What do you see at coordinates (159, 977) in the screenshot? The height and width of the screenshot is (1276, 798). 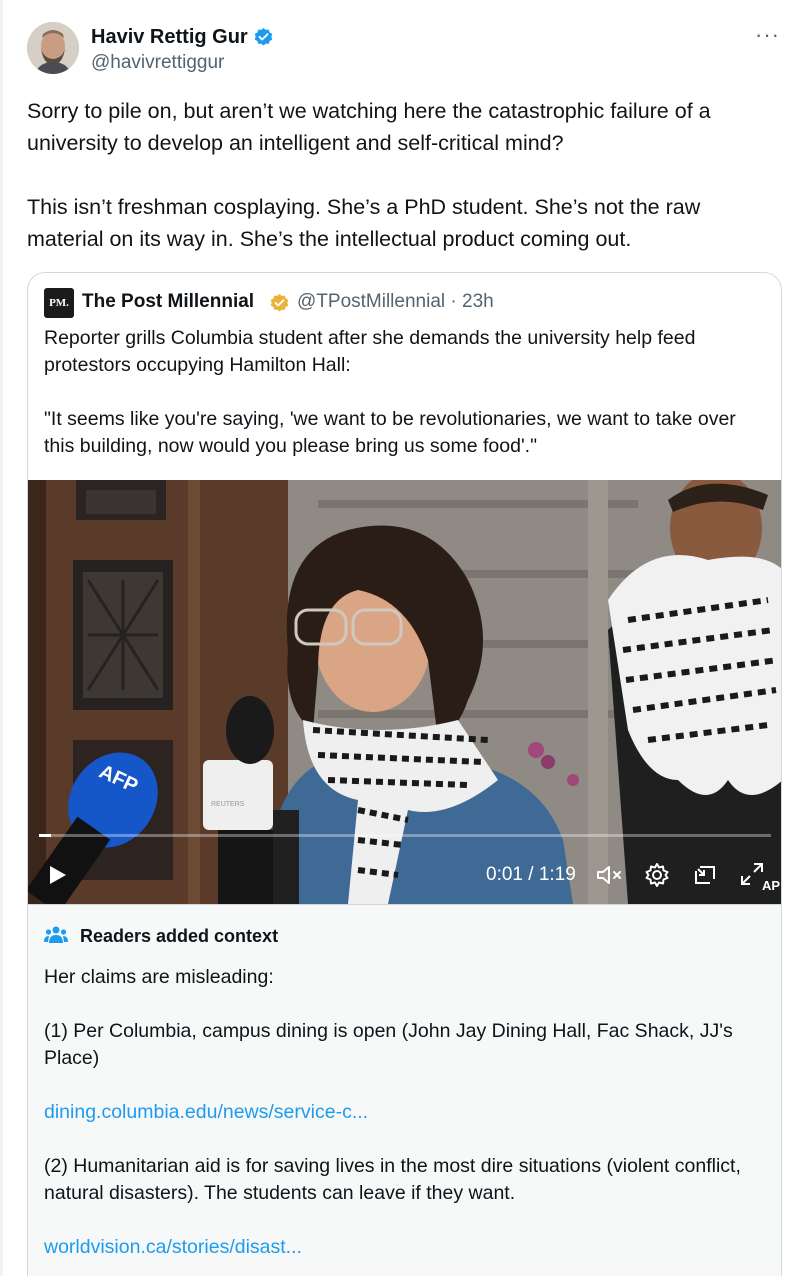 I see `note-intro: Her claims are misleading:` at bounding box center [159, 977].